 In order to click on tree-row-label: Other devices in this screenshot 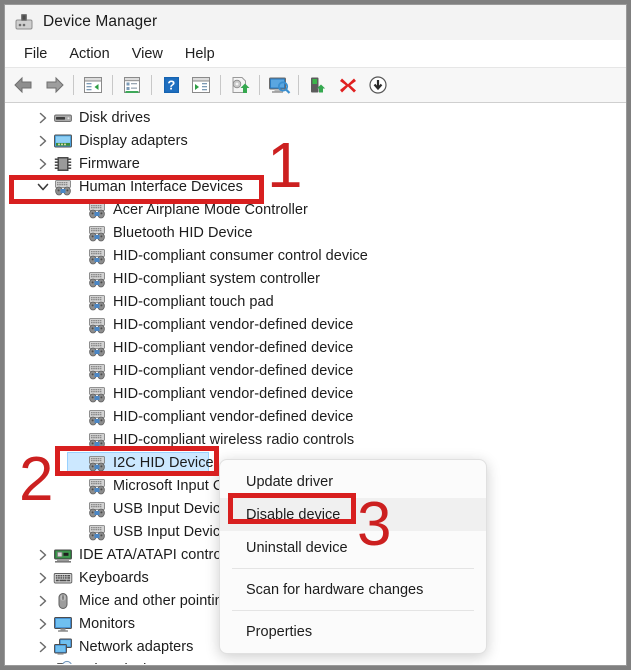, I will do `click(124, 663)`.